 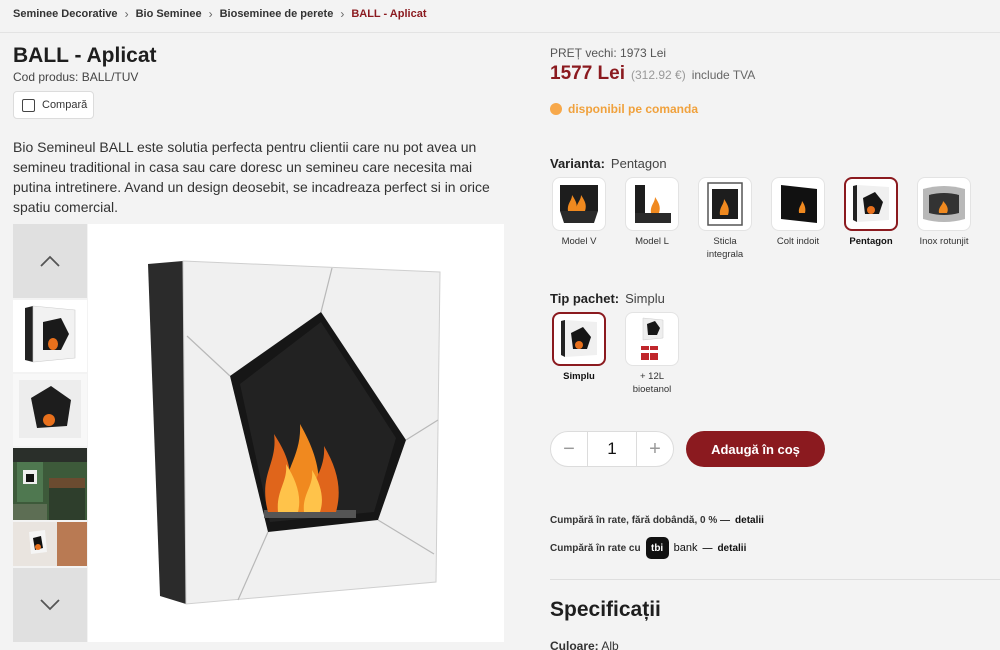 I want to click on current-price: 1577 Lei, so click(x=587, y=73).